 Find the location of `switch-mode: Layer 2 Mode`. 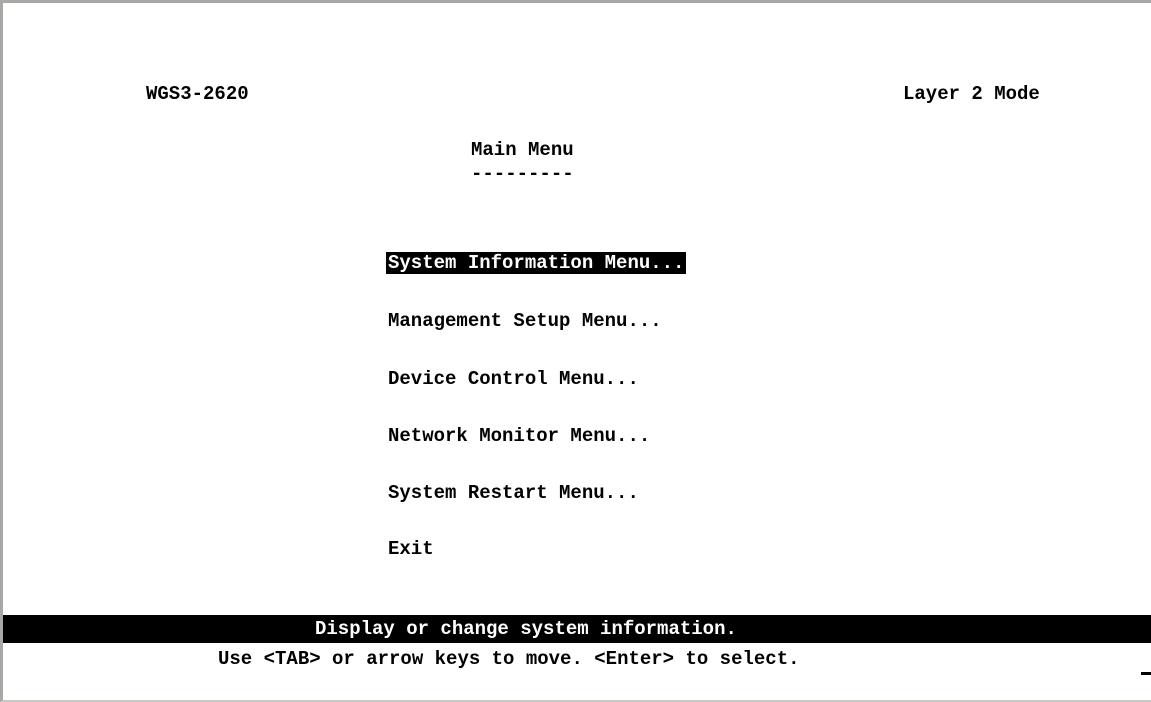

switch-mode: Layer 2 Mode is located at coordinates (971, 94).